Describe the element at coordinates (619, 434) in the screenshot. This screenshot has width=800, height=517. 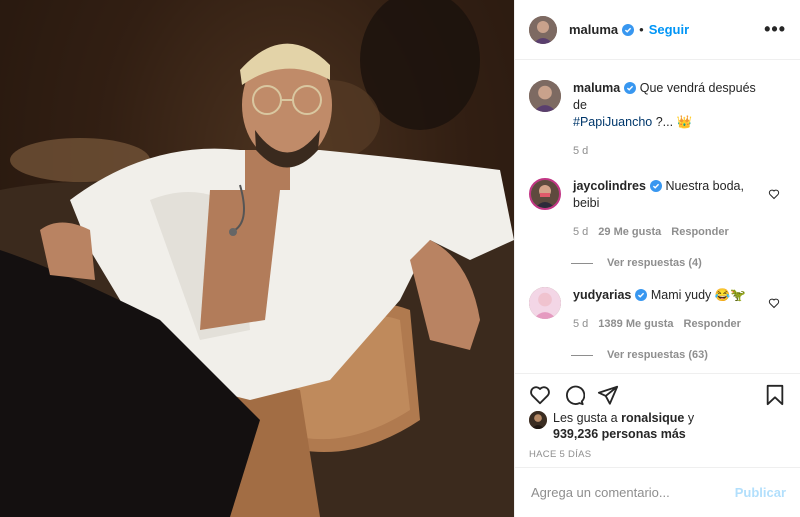
I see `likes-count: 939,236 personas más` at that location.